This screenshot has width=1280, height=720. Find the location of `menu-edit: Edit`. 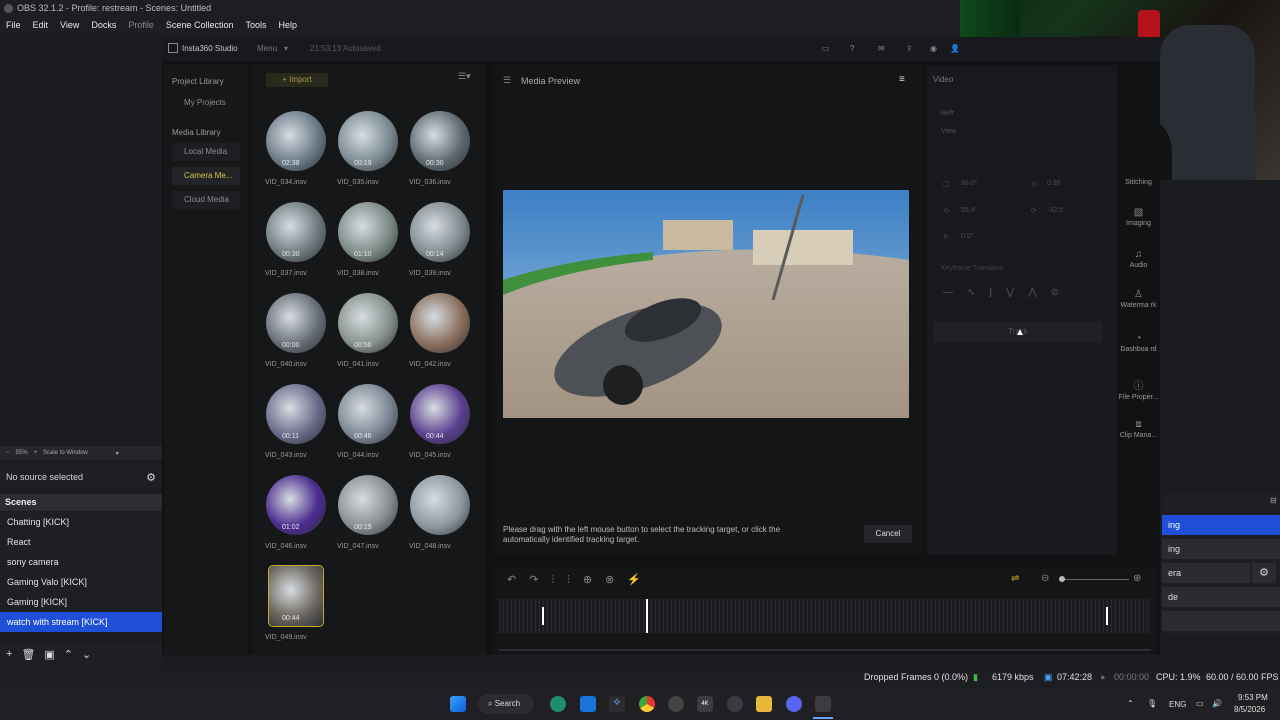

menu-edit: Edit is located at coordinates (41, 25).